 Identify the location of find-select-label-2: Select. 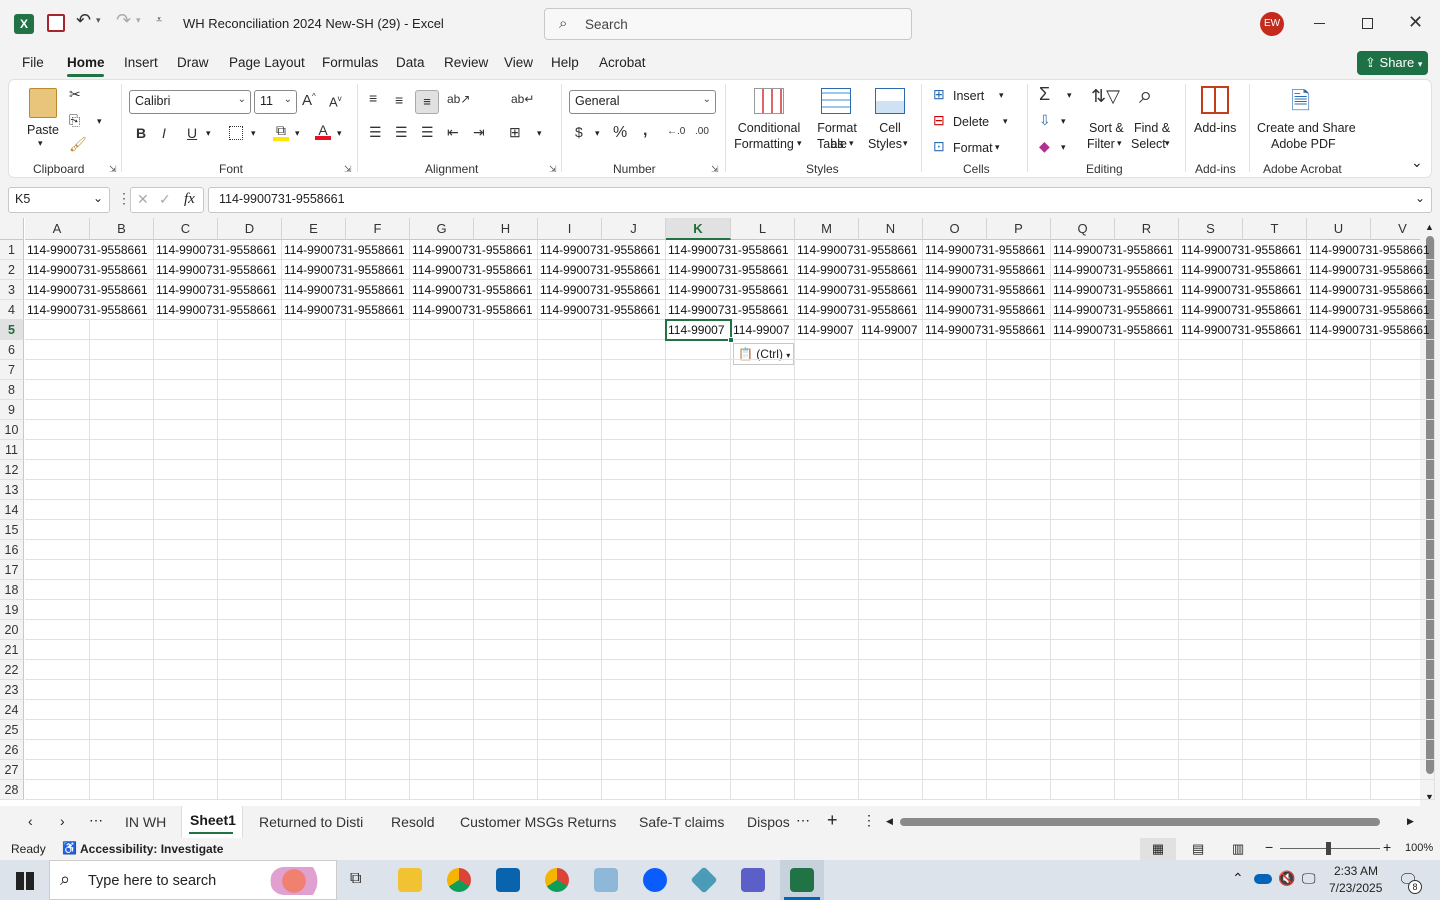
(1148, 144).